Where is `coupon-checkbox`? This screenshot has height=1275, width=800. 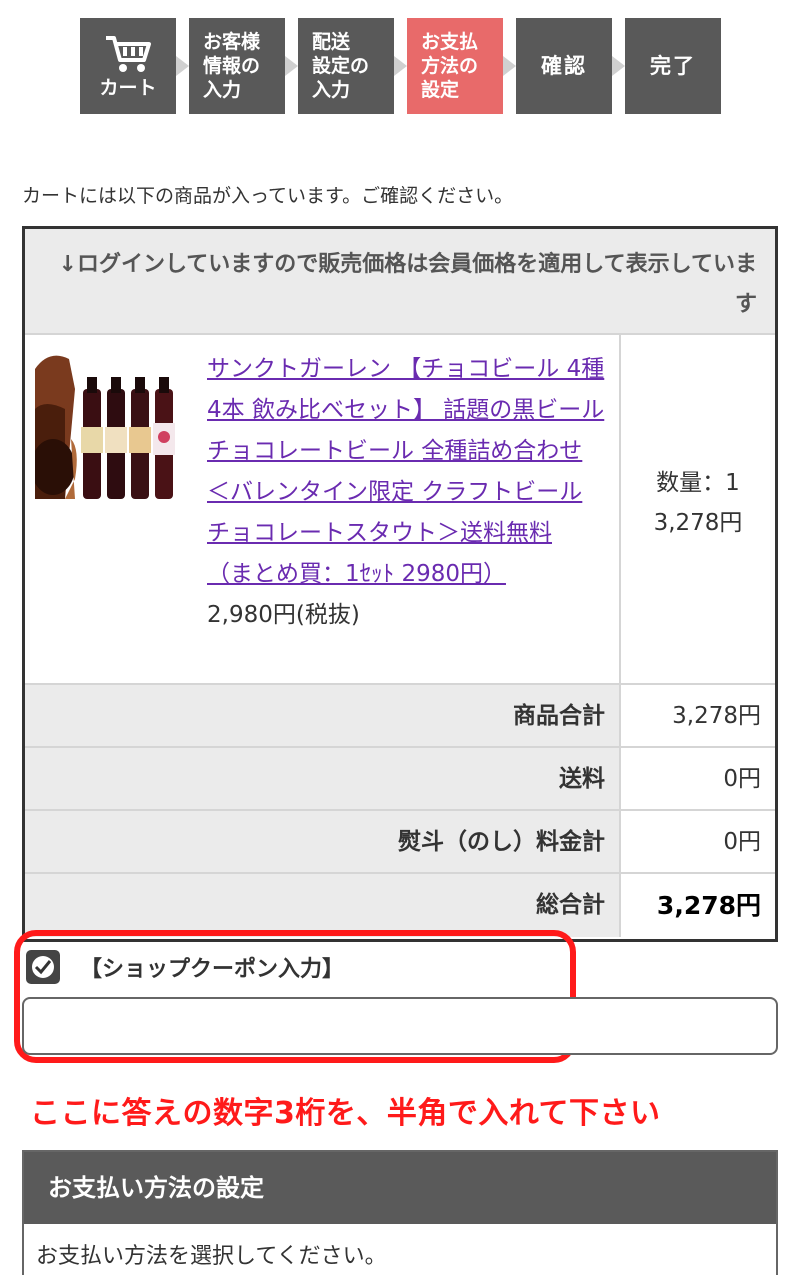 coupon-checkbox is located at coordinates (43, 967).